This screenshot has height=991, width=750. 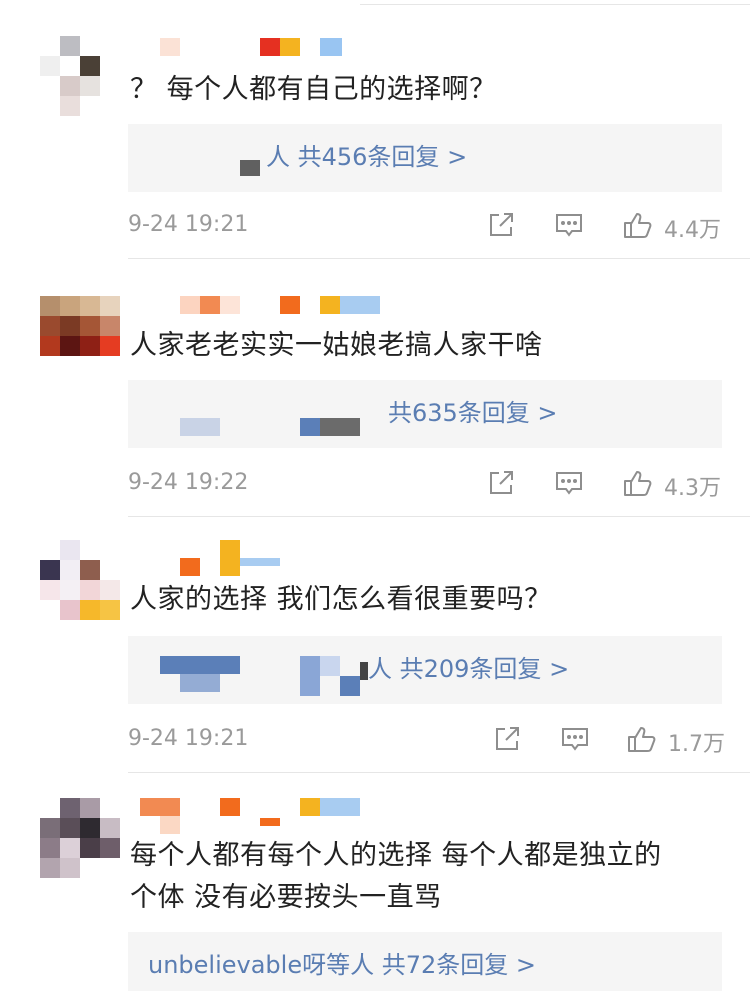 What do you see at coordinates (473, 413) in the screenshot?
I see `reply-count-link: 共635条回复 >` at bounding box center [473, 413].